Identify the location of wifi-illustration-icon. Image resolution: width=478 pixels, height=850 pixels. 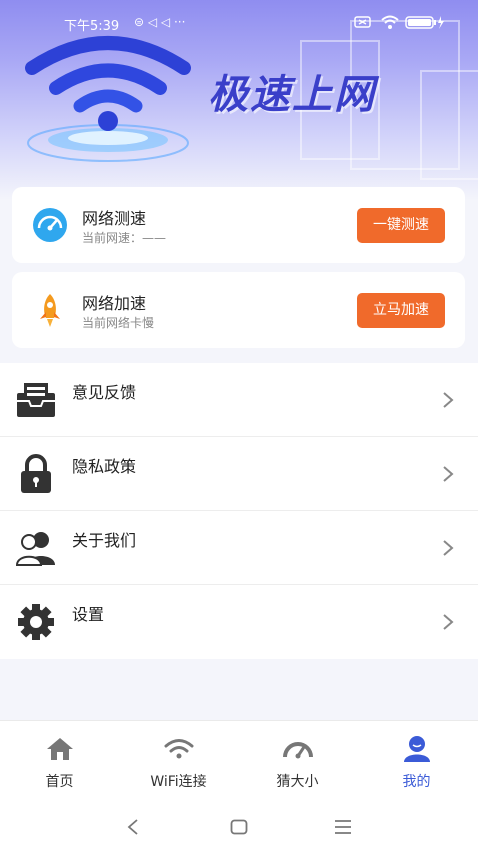
(110, 98).